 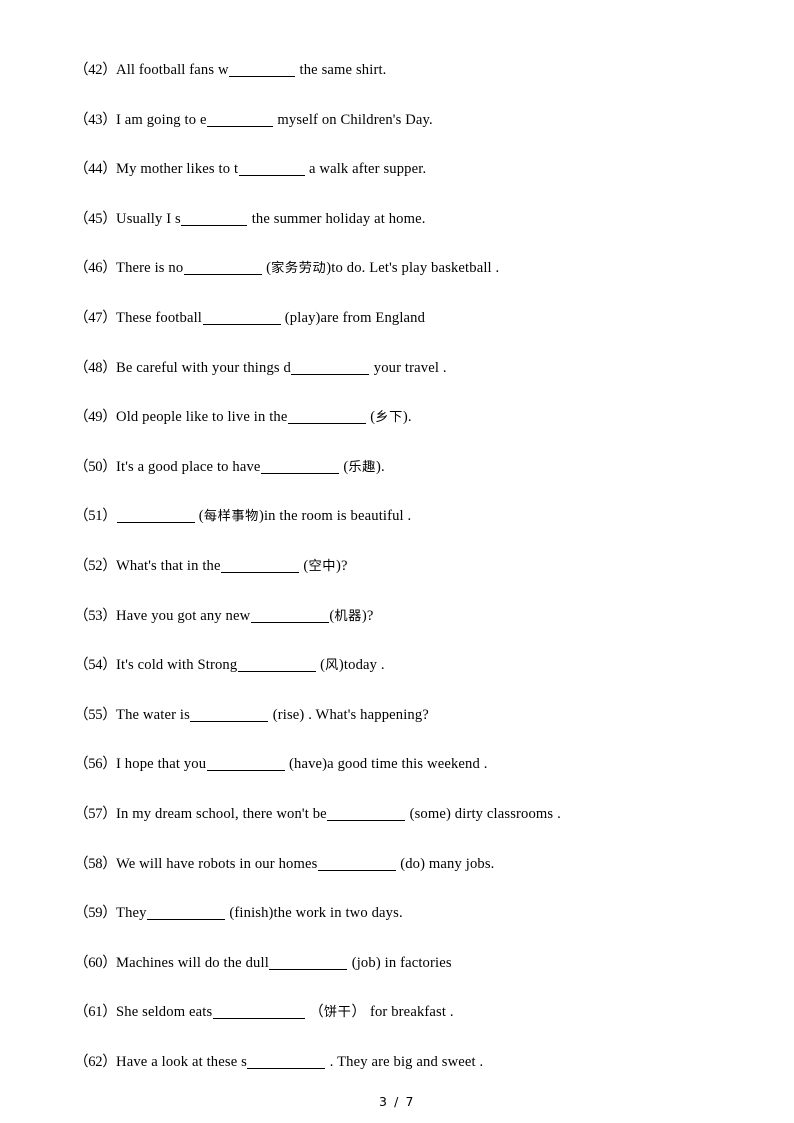 I want to click on question-number: （47）, so click(x=95, y=318).